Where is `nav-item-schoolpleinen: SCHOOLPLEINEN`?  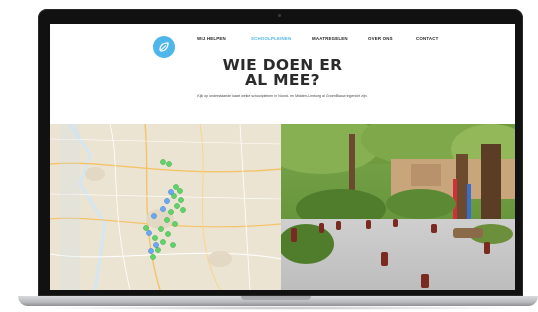 nav-item-schoolpleinen: SCHOOLPLEINEN is located at coordinates (271, 38).